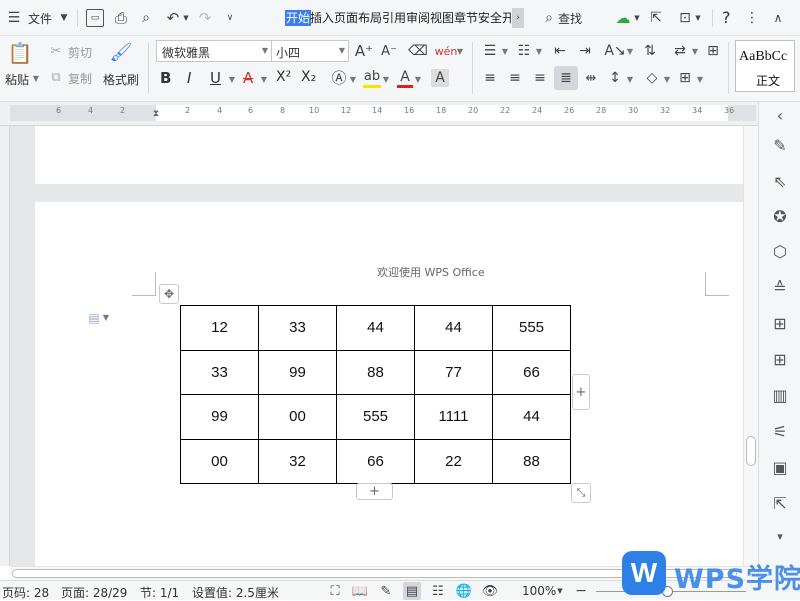 The image size is (800, 601). I want to click on font-color-icon: A, so click(405, 78).